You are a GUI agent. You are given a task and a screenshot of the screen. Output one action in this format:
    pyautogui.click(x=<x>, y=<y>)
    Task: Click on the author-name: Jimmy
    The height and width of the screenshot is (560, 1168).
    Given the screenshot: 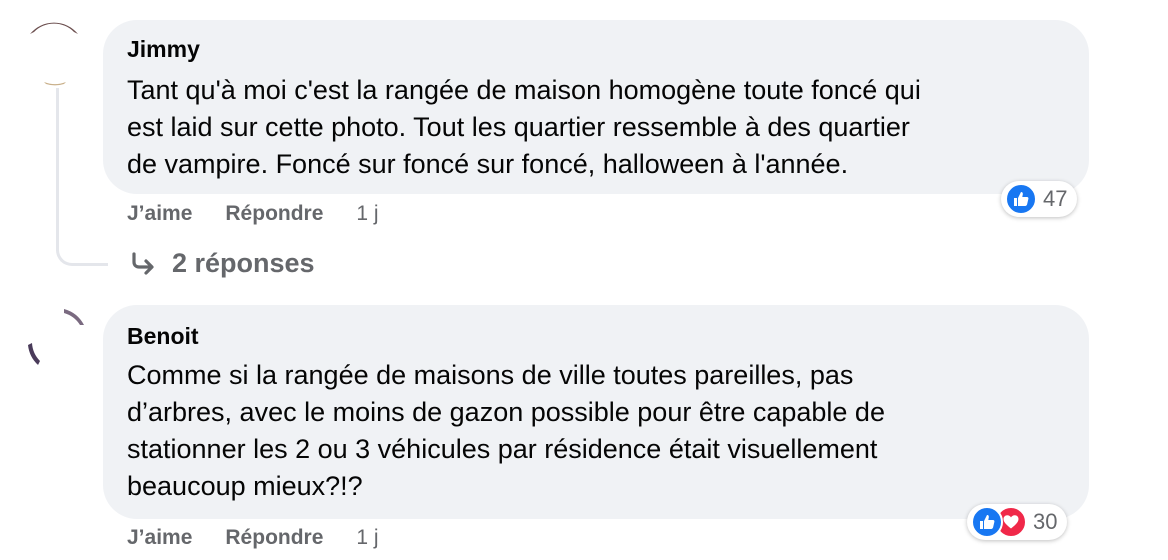 What is the action you would take?
    pyautogui.click(x=163, y=49)
    